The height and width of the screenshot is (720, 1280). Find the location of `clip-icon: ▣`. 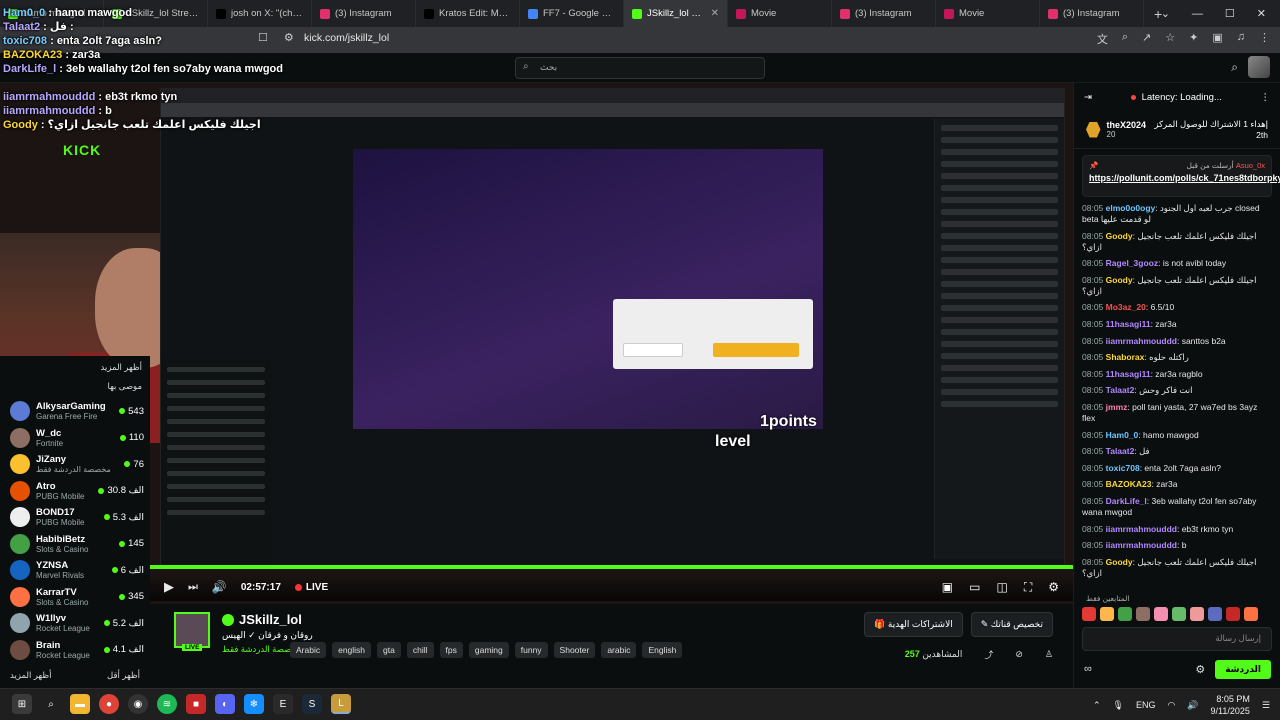

clip-icon: ▣ is located at coordinates (947, 587).